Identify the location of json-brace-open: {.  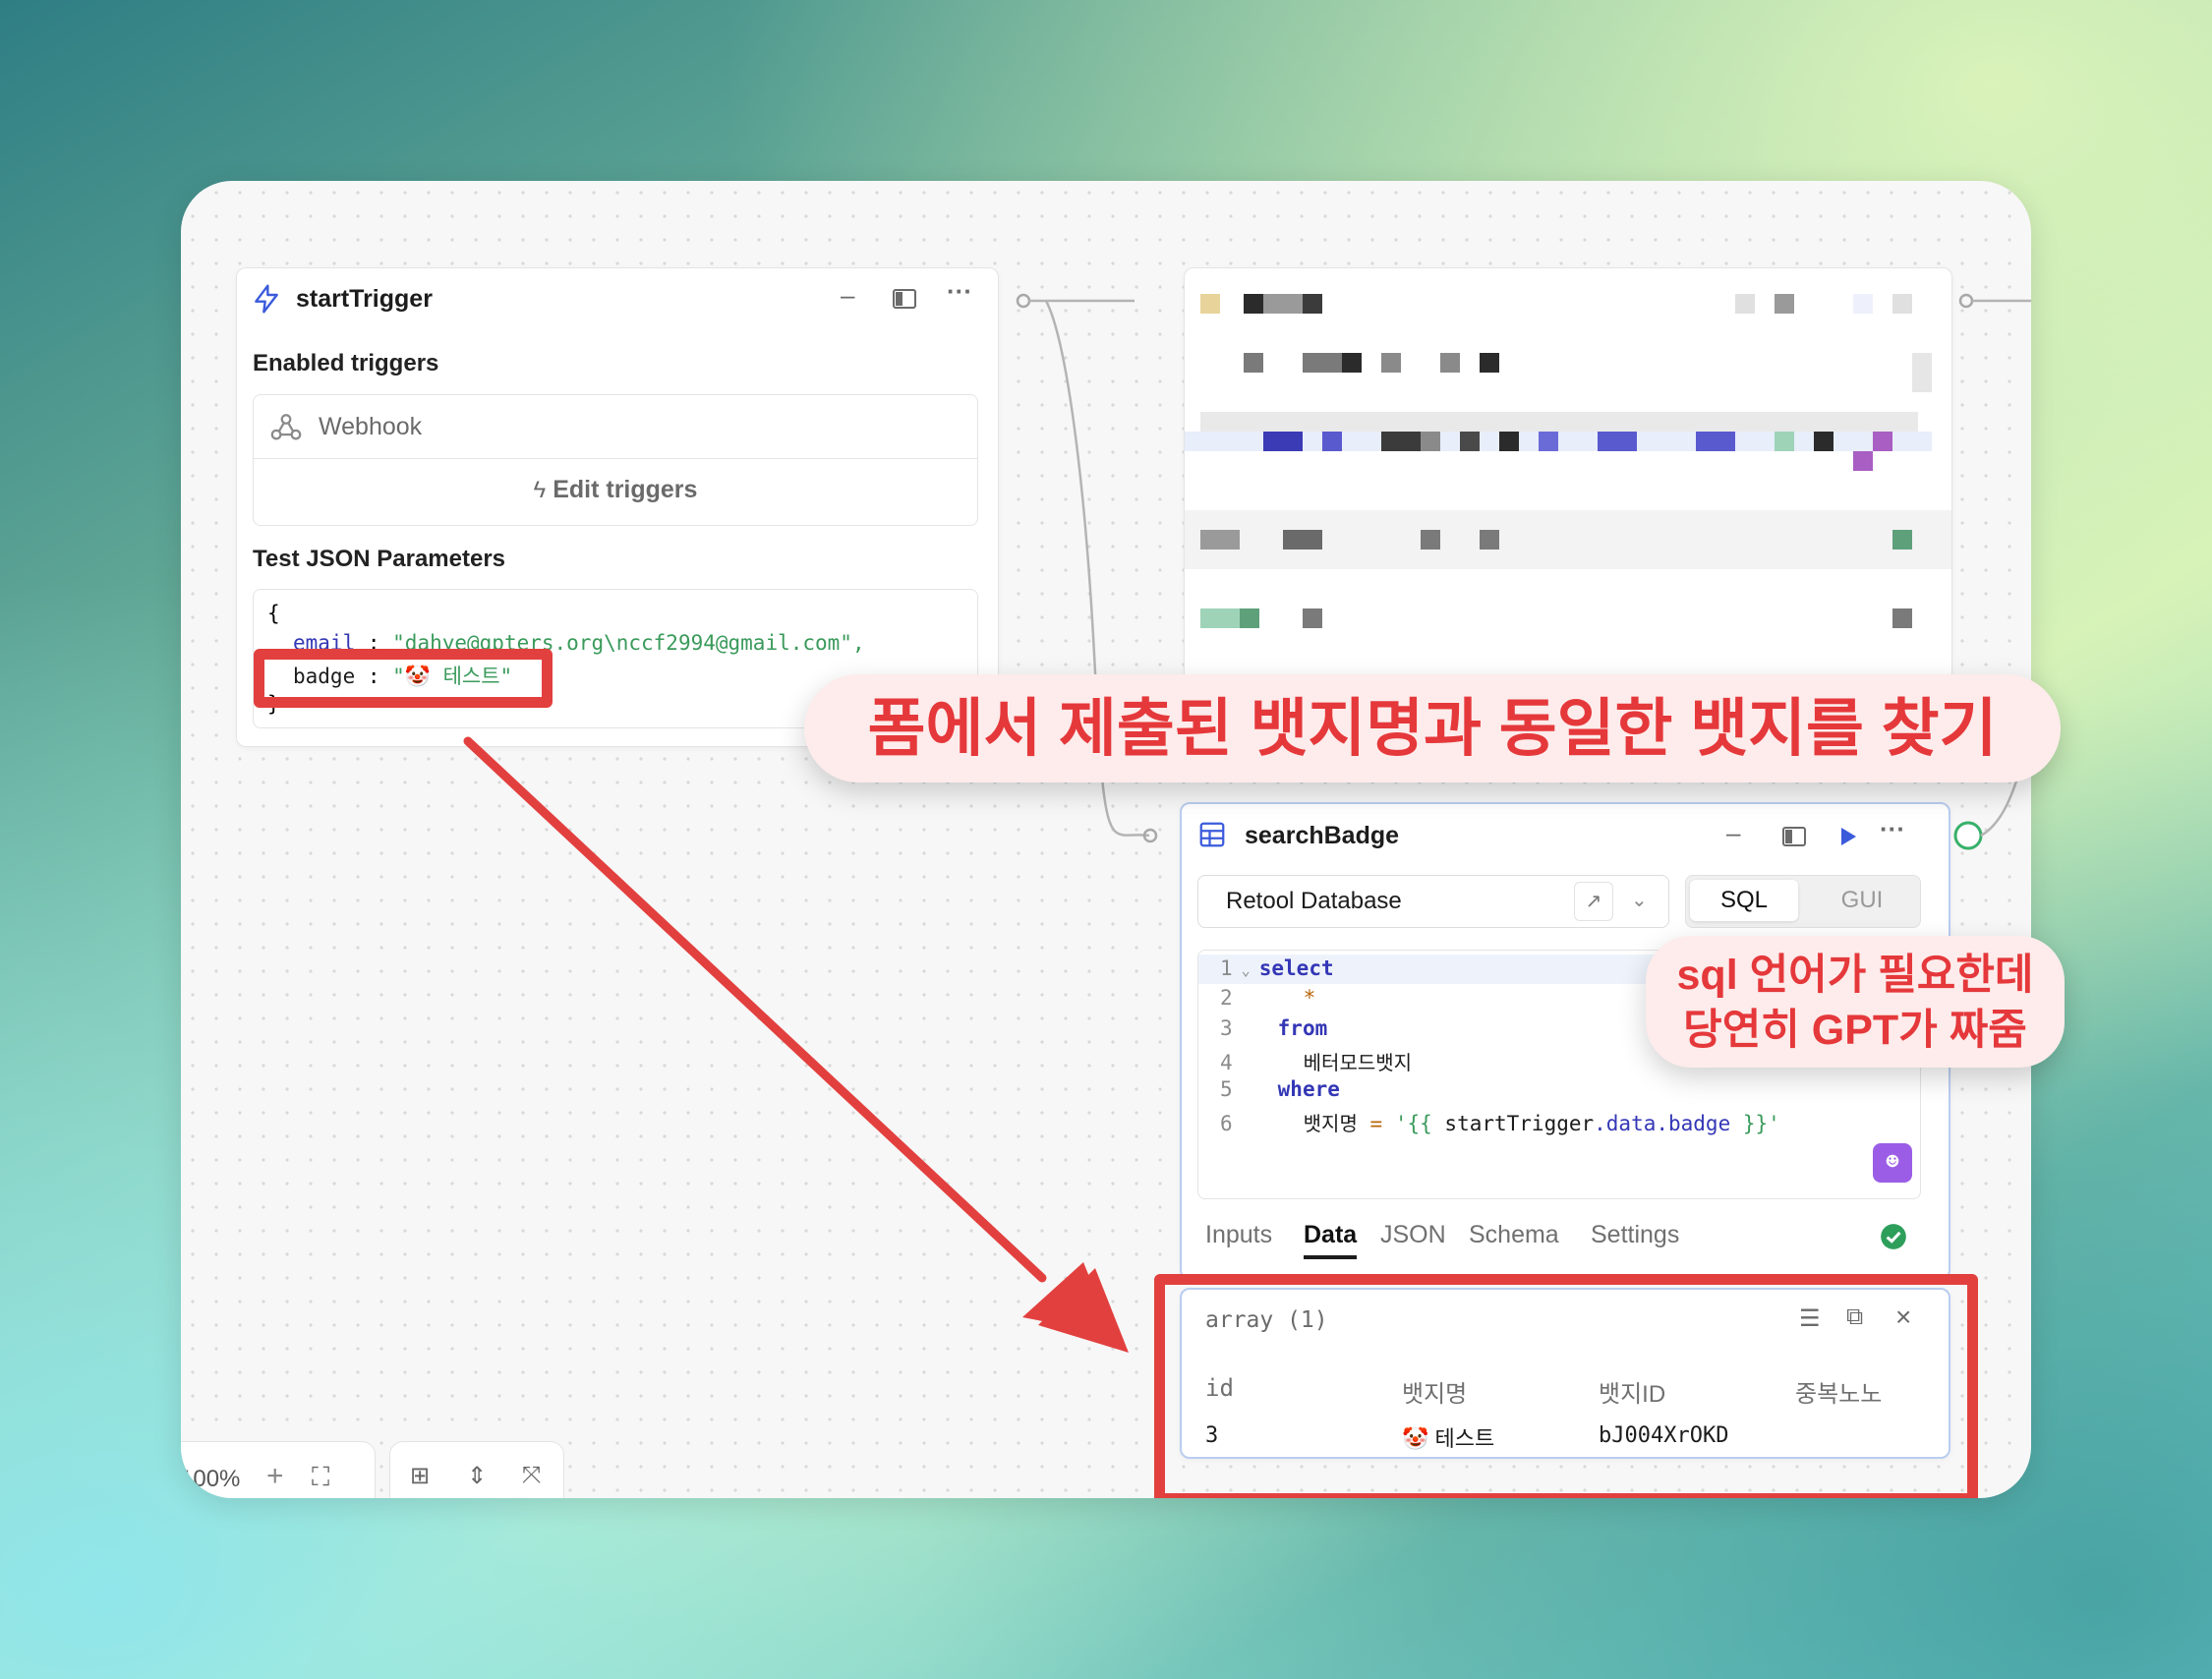
(274, 614).